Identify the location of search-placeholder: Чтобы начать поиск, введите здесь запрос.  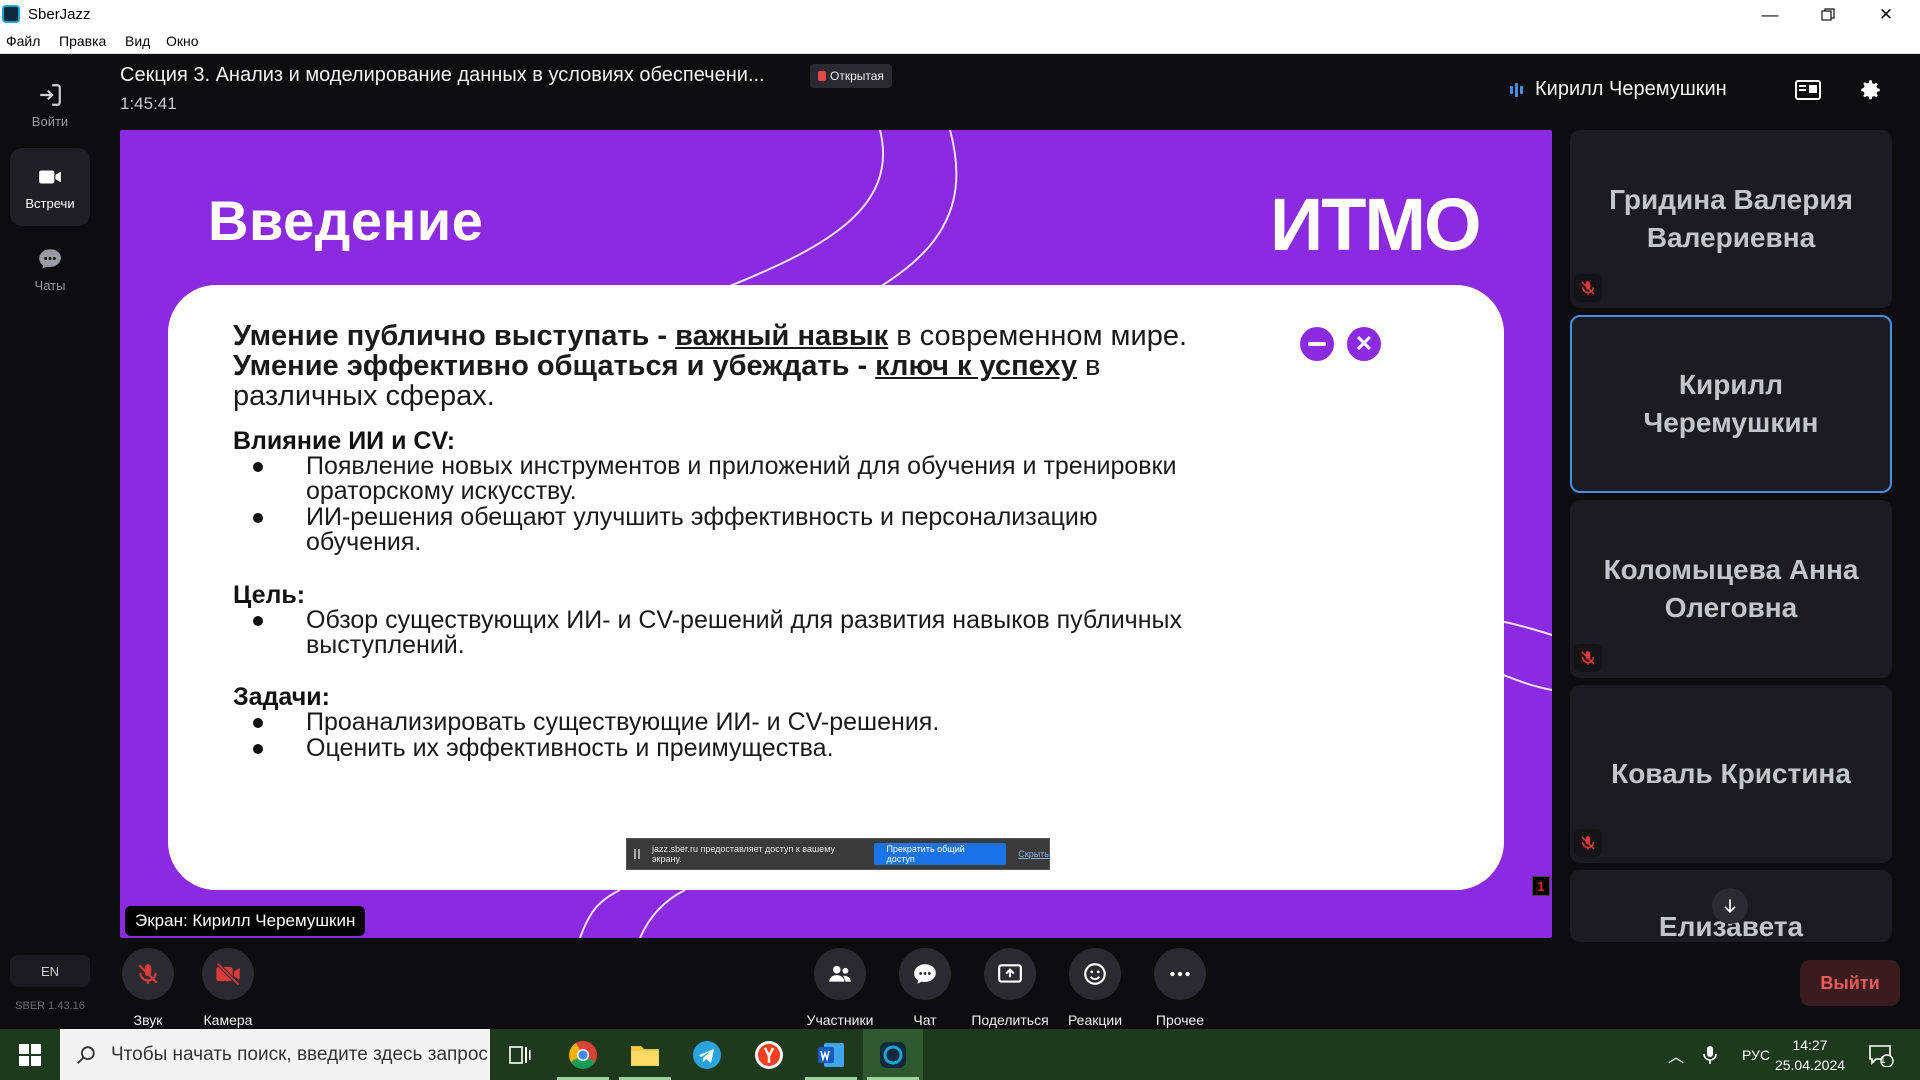
(299, 1054).